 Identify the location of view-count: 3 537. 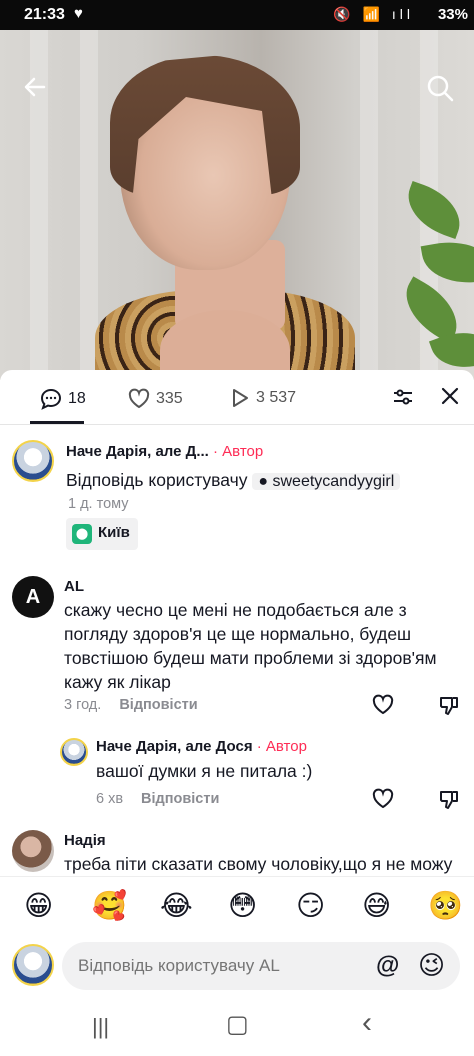
(276, 397).